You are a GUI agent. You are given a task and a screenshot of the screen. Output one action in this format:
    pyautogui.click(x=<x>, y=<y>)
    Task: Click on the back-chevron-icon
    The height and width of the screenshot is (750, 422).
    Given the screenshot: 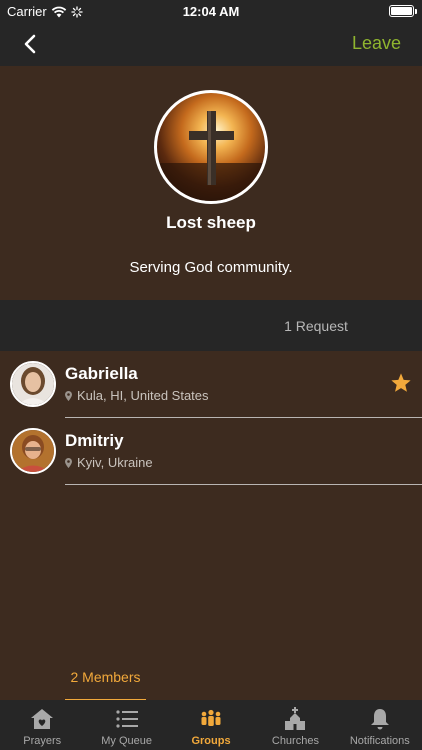 What is the action you would take?
    pyautogui.click(x=32, y=44)
    